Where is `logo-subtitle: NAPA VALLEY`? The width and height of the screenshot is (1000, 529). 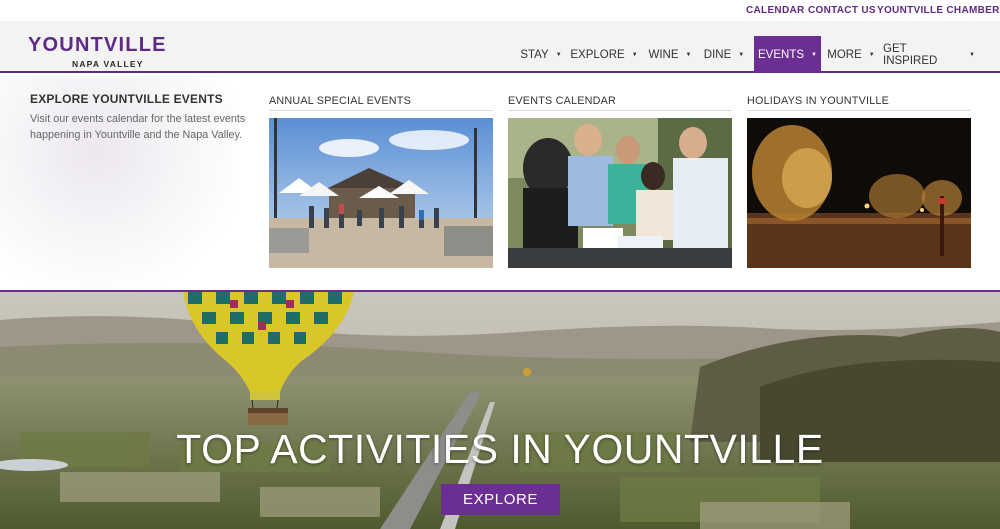
logo-subtitle: NAPA VALLEY is located at coordinates (108, 64).